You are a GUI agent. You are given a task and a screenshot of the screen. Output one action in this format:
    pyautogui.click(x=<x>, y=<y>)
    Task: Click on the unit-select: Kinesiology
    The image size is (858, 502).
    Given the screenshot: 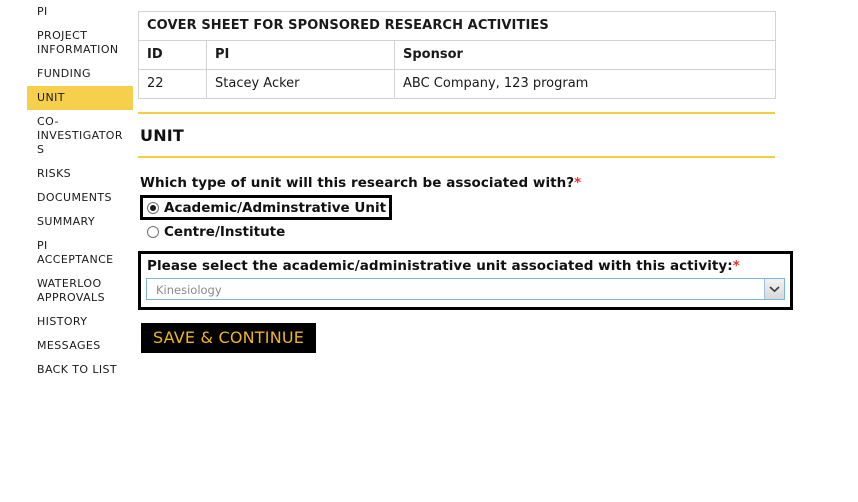 What is the action you would take?
    pyautogui.click(x=465, y=289)
    